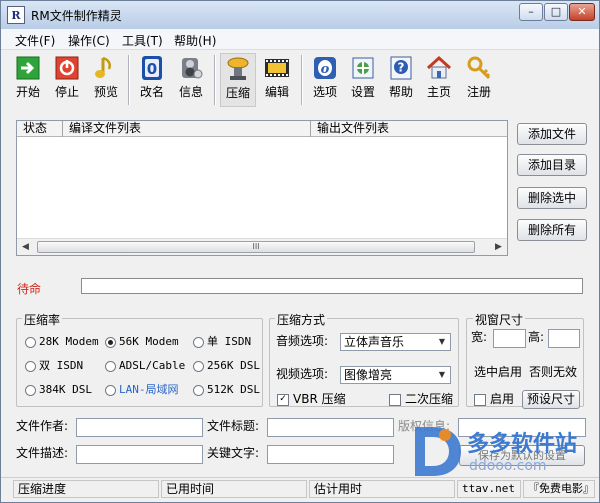 Image resolution: width=600 pixels, height=503 pixels. Describe the element at coordinates (76, 16) in the screenshot. I see `window-title: RM文件制作精灵` at that location.